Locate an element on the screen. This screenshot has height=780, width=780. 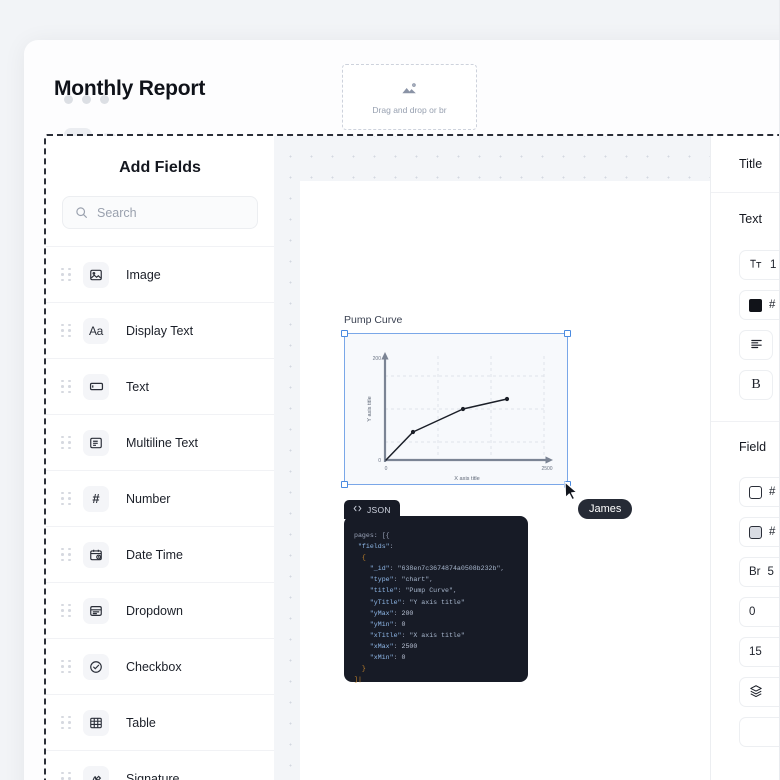
field-item-multiline-text: Multiline Text is located at coordinates (160, 442).